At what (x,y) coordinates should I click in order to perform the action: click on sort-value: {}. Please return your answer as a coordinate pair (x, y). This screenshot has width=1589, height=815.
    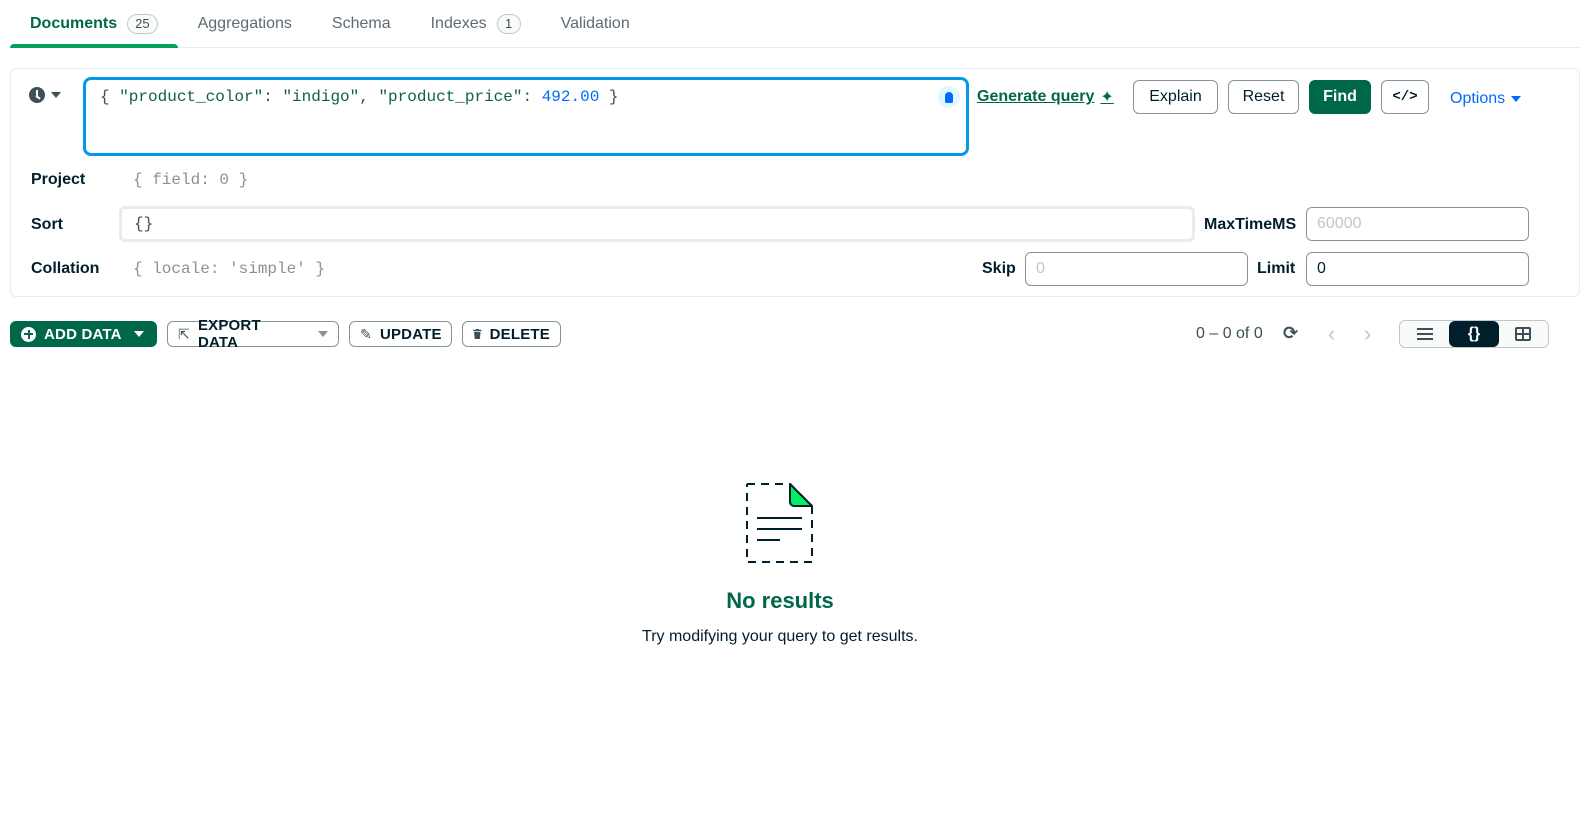
    Looking at the image, I should click on (144, 224).